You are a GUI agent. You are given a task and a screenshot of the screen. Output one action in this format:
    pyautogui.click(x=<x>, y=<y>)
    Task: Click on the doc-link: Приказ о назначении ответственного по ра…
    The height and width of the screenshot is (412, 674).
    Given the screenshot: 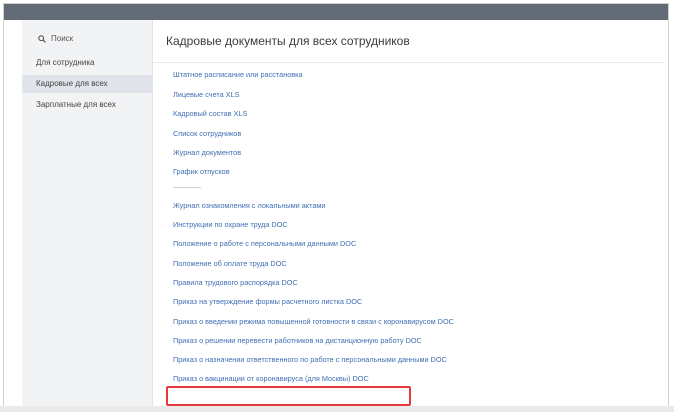 What is the action you would take?
    pyautogui.click(x=310, y=360)
    